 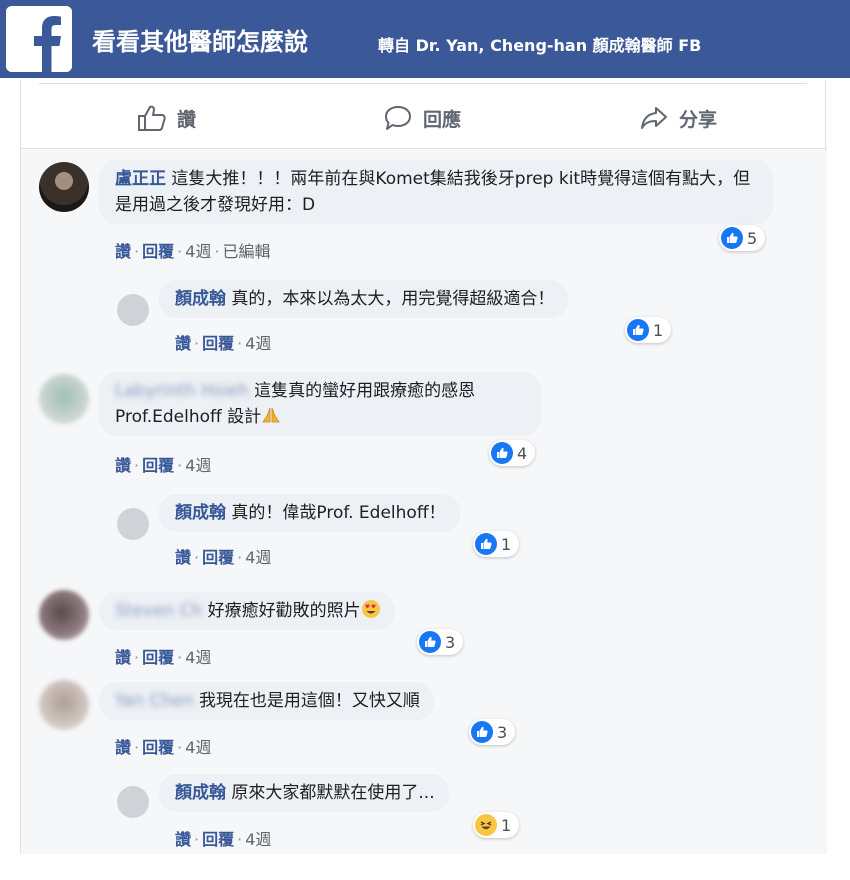 What do you see at coordinates (187, 119) in the screenshot?
I see `like-button-label: 讚` at bounding box center [187, 119].